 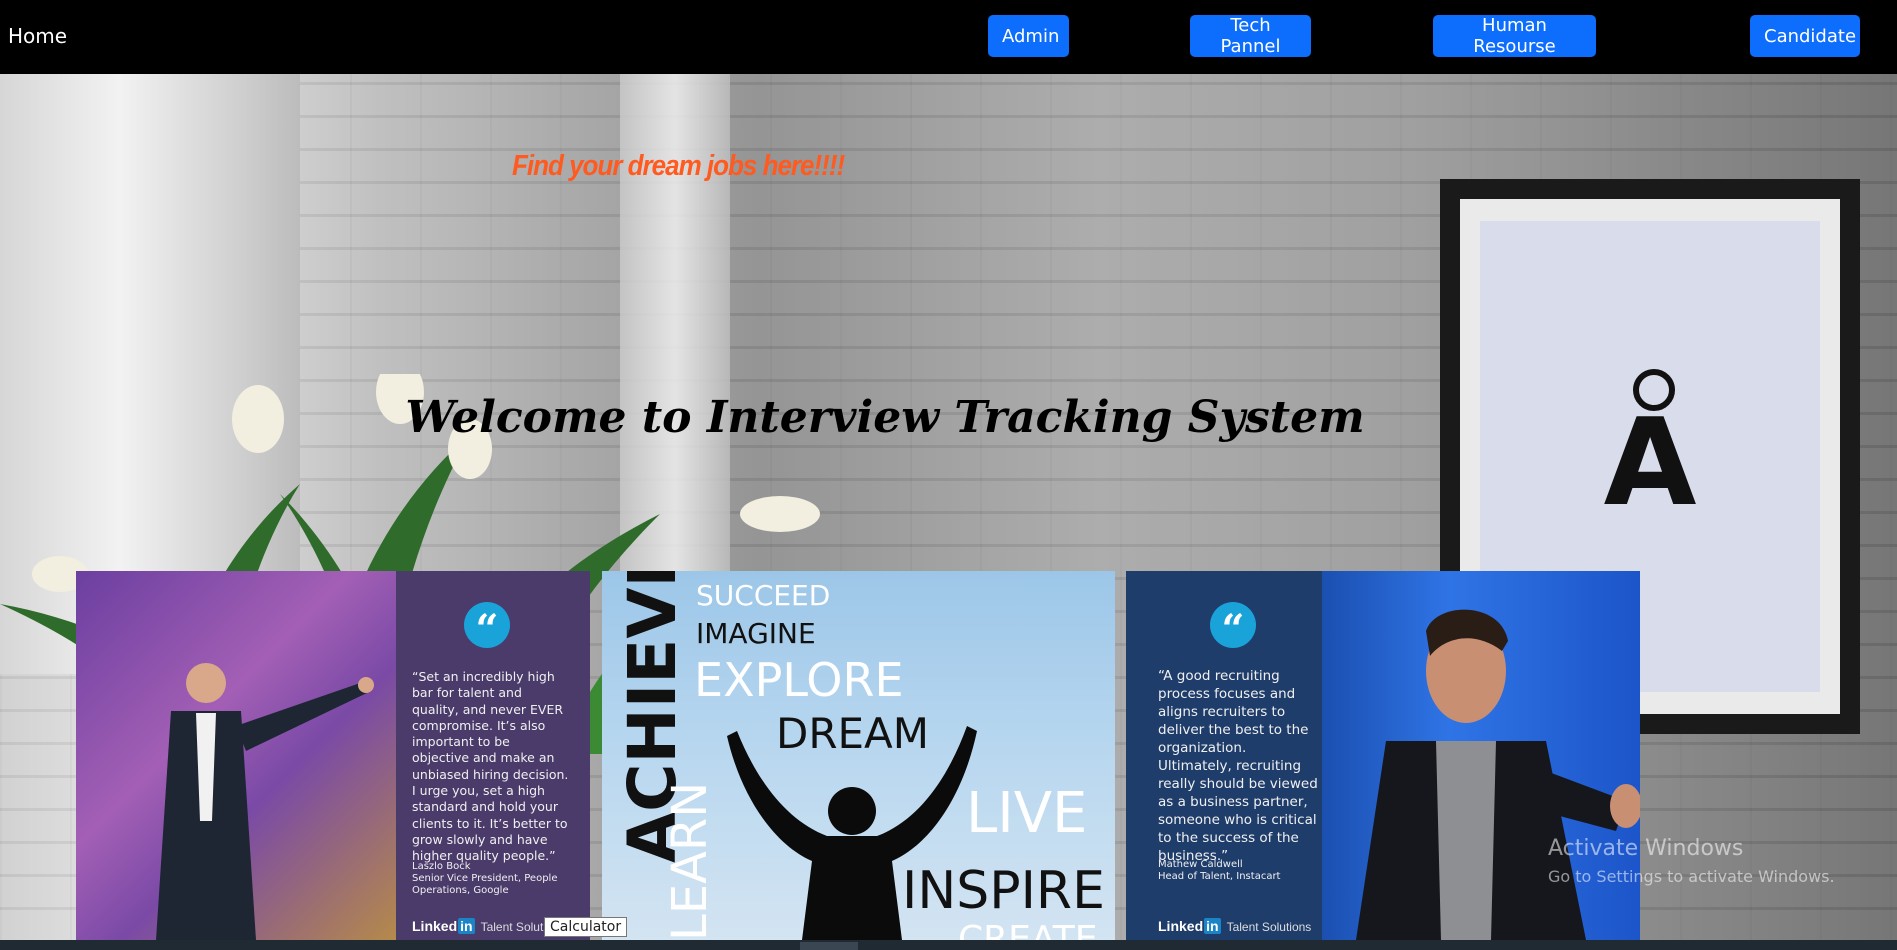 I want to click on taskbar, so click(x=948, y=945).